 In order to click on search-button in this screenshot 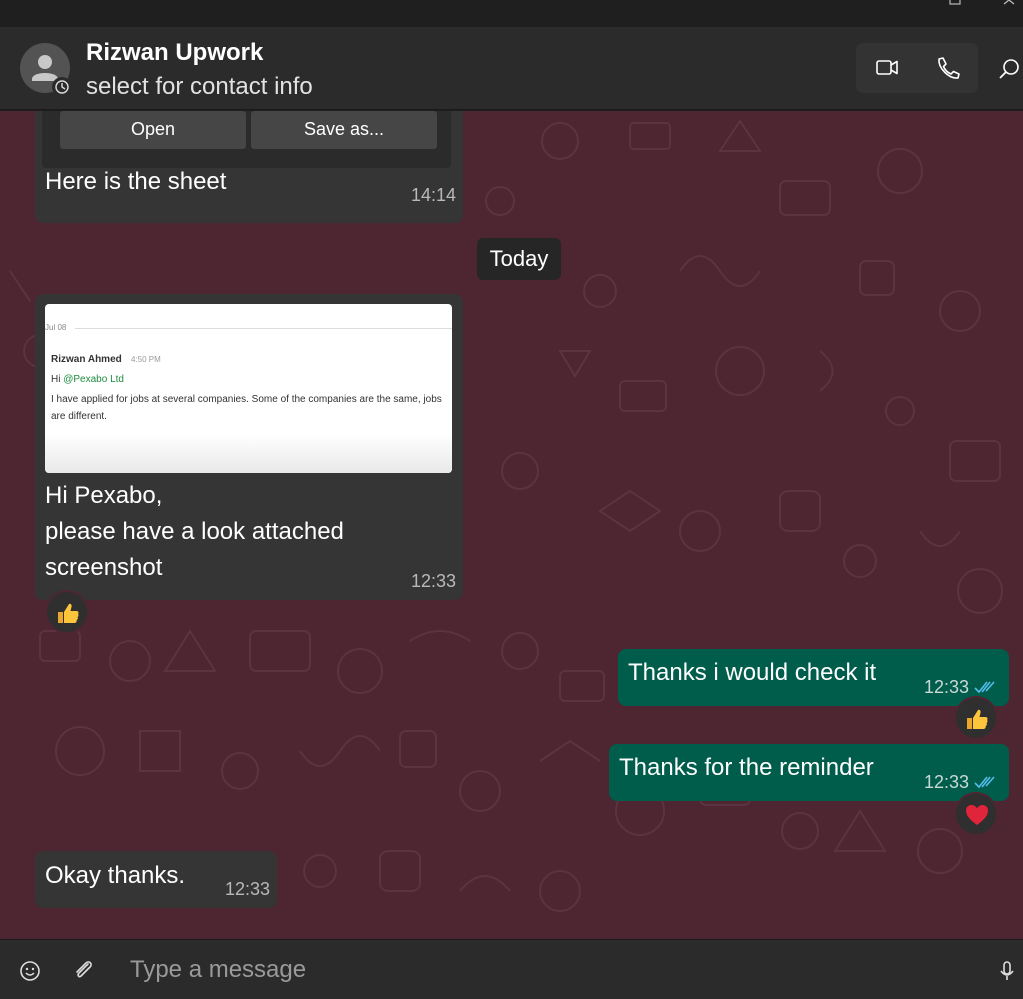, I will do `click(1006, 69)`.